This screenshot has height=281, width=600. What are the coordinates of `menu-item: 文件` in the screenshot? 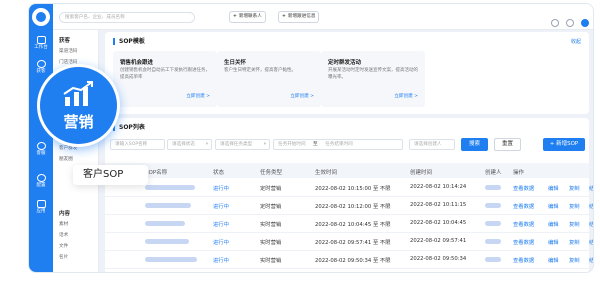 It's located at (63, 246).